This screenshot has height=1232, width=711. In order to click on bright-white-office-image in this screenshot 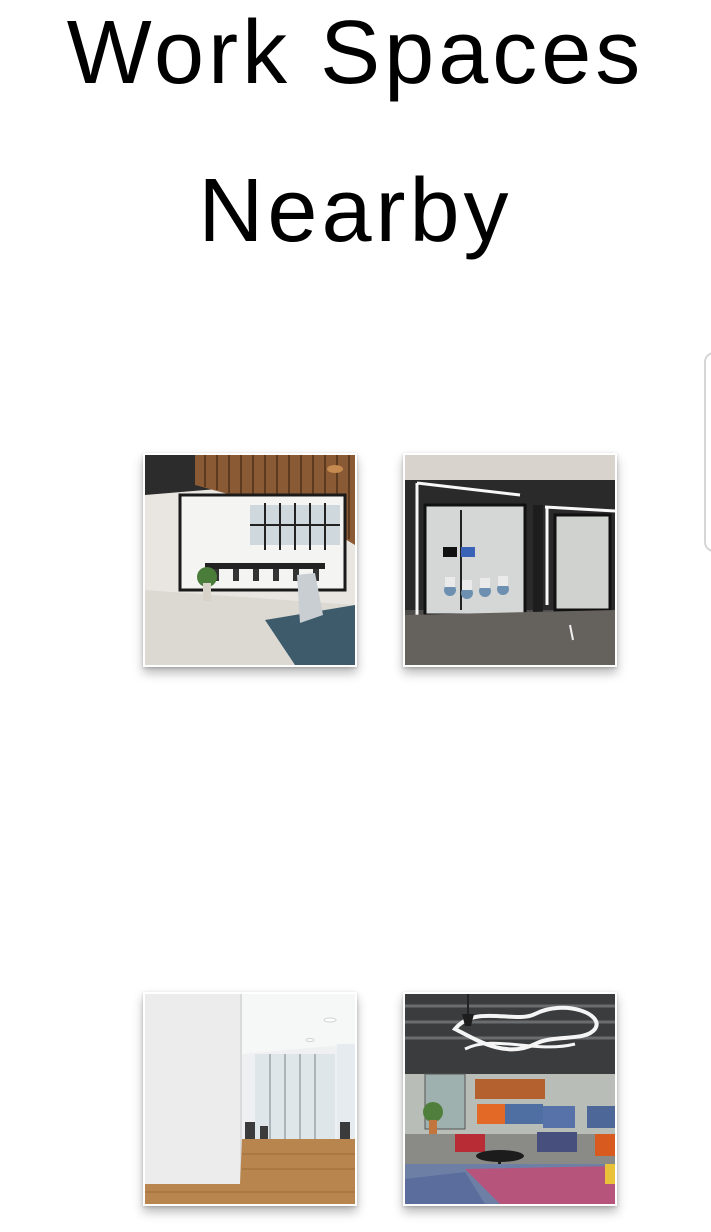, I will do `click(250, 1099)`.